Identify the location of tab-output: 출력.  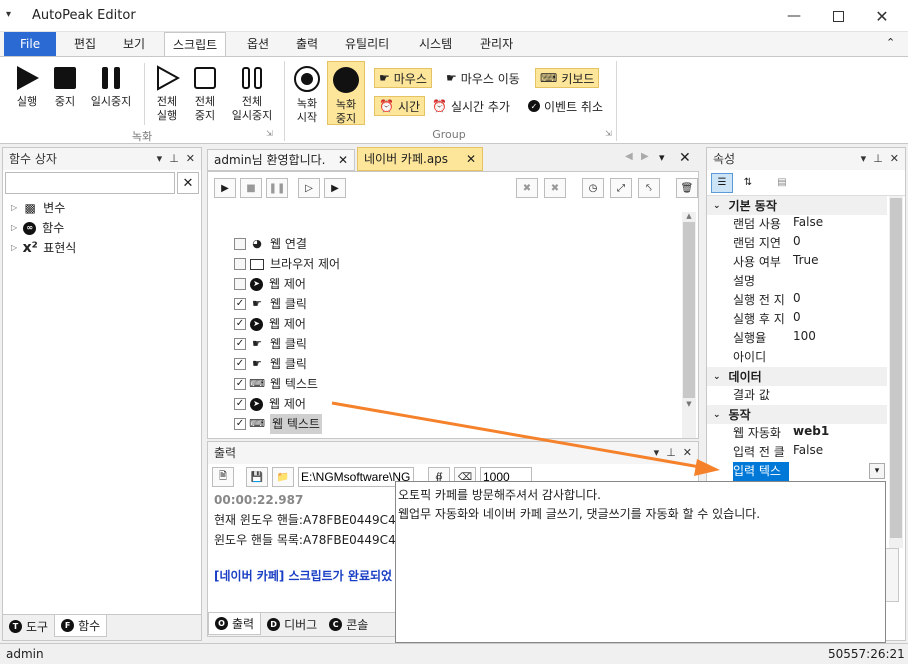
(307, 44).